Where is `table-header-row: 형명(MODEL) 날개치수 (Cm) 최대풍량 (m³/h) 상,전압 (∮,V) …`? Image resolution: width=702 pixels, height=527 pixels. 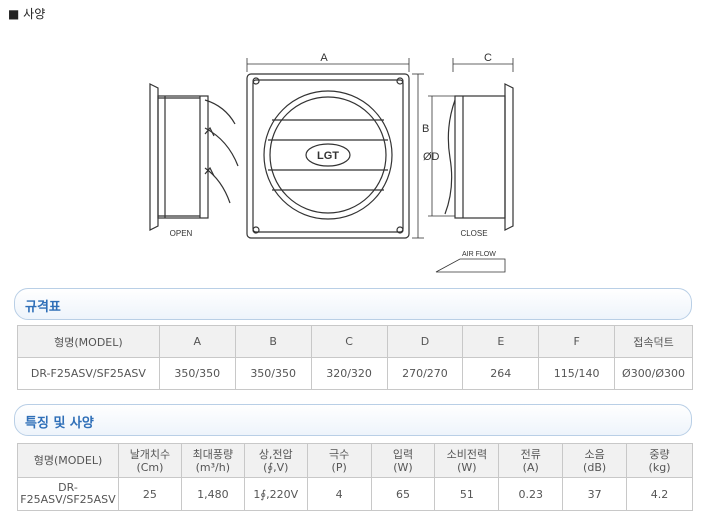 table-header-row: 형명(MODEL) 날개치수 (Cm) 최대풍량 (m³/h) 상,전압 (∮,V) … is located at coordinates (355, 460).